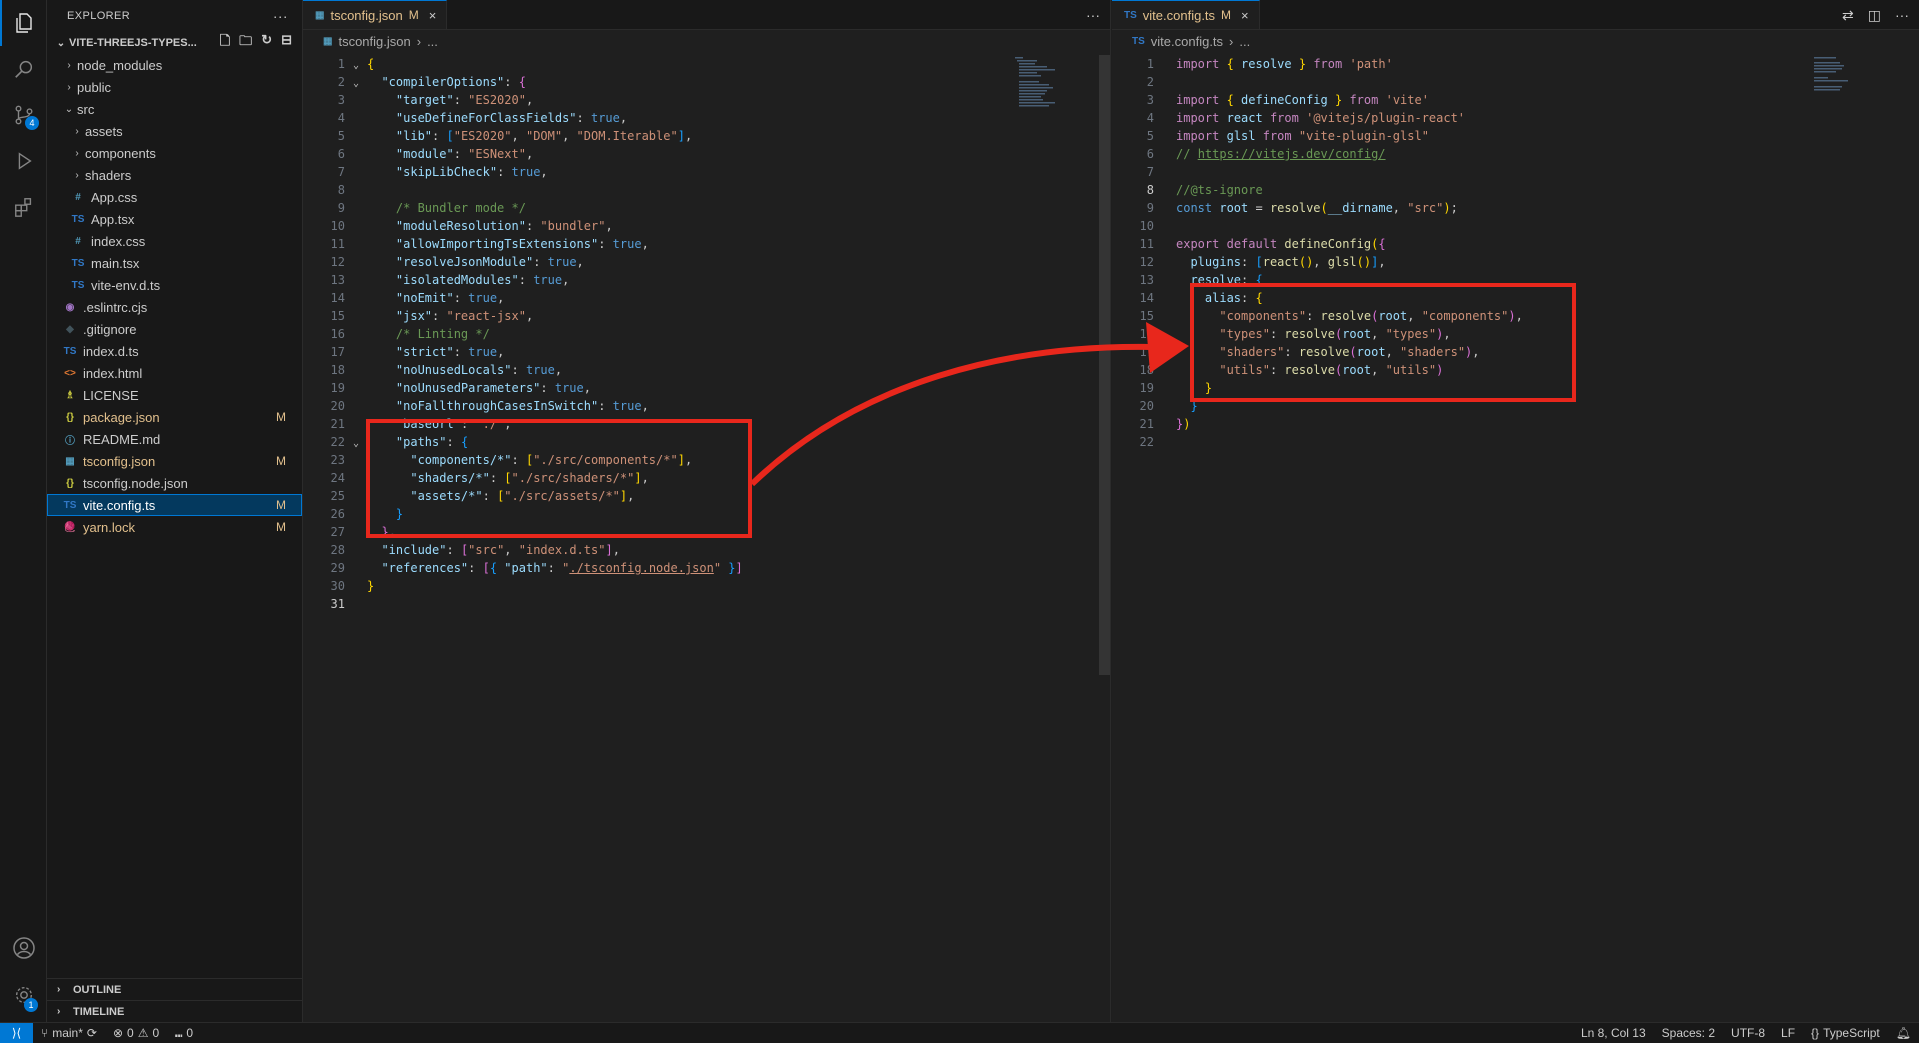 The height and width of the screenshot is (1043, 1919). I want to click on search-icon, so click(23, 69).